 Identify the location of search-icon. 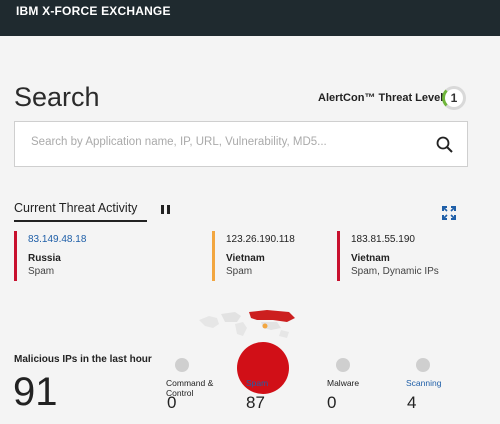
(445, 145).